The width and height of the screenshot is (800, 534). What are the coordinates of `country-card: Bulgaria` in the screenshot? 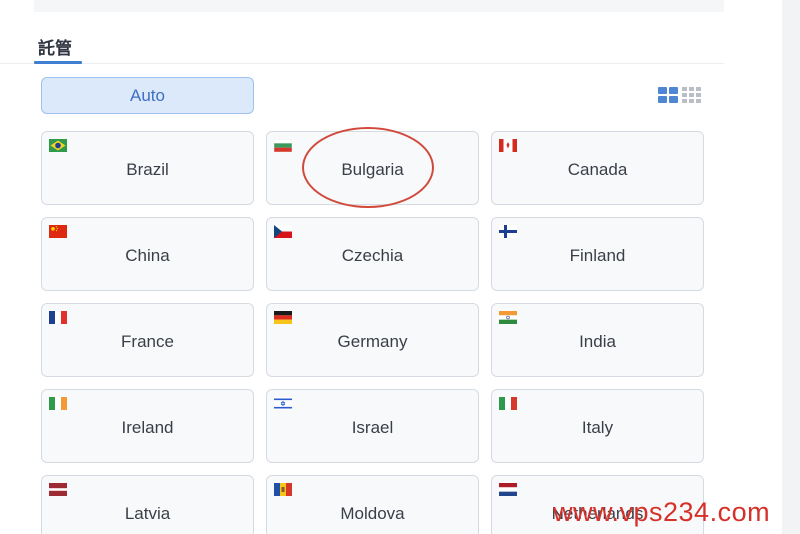 It's located at (372, 168).